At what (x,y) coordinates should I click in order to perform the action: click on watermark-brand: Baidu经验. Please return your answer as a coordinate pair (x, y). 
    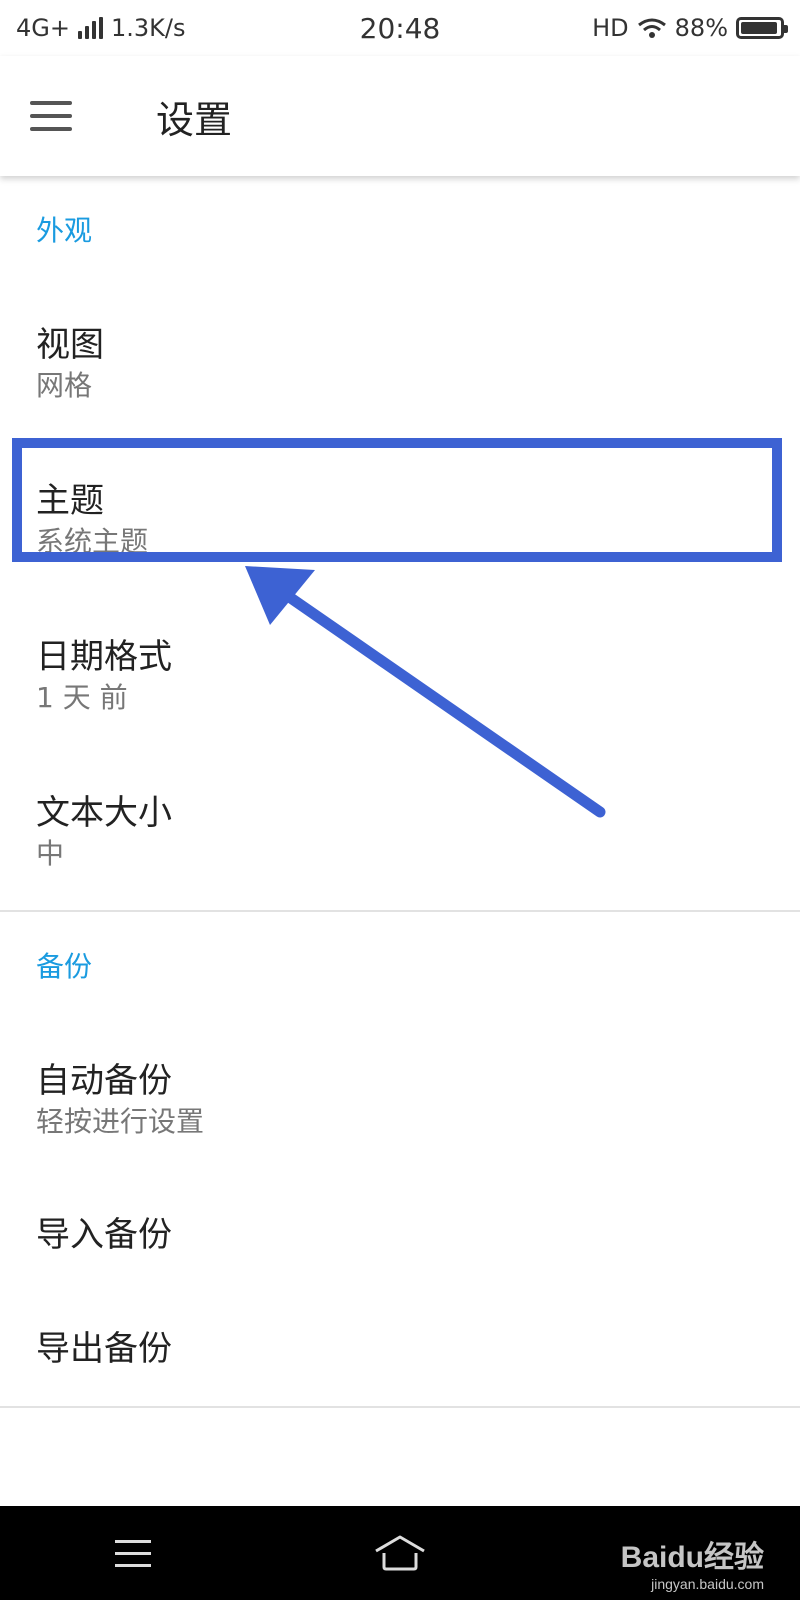
    Looking at the image, I should click on (692, 1557).